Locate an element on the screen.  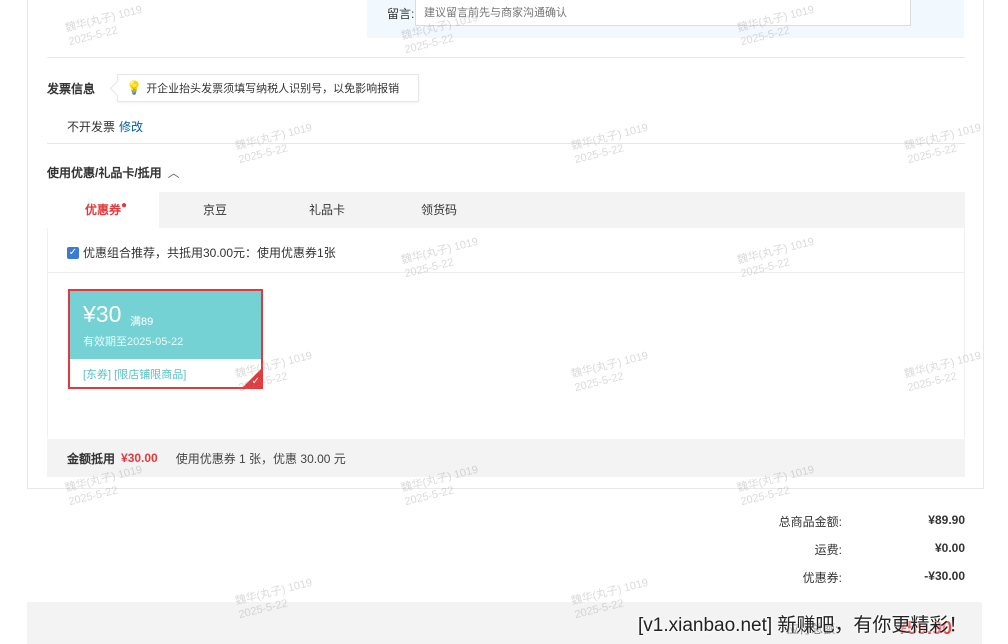
shipping-label: 运费: is located at coordinates (828, 550).